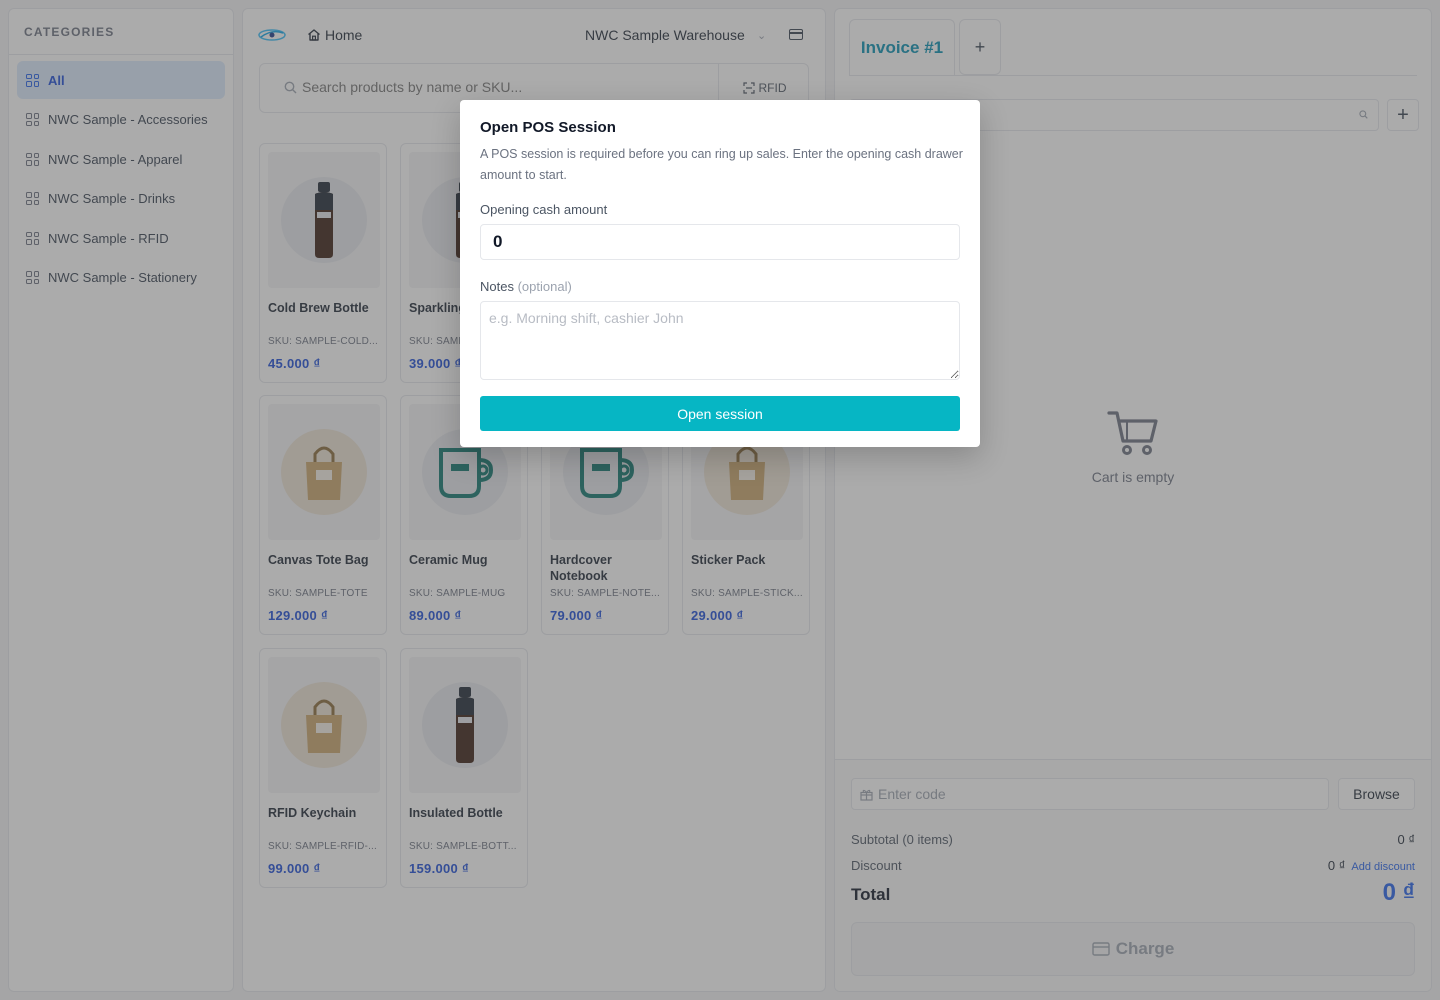 The width and height of the screenshot is (1440, 1000). Describe the element at coordinates (720, 340) in the screenshot. I see `notes-textarea` at that location.